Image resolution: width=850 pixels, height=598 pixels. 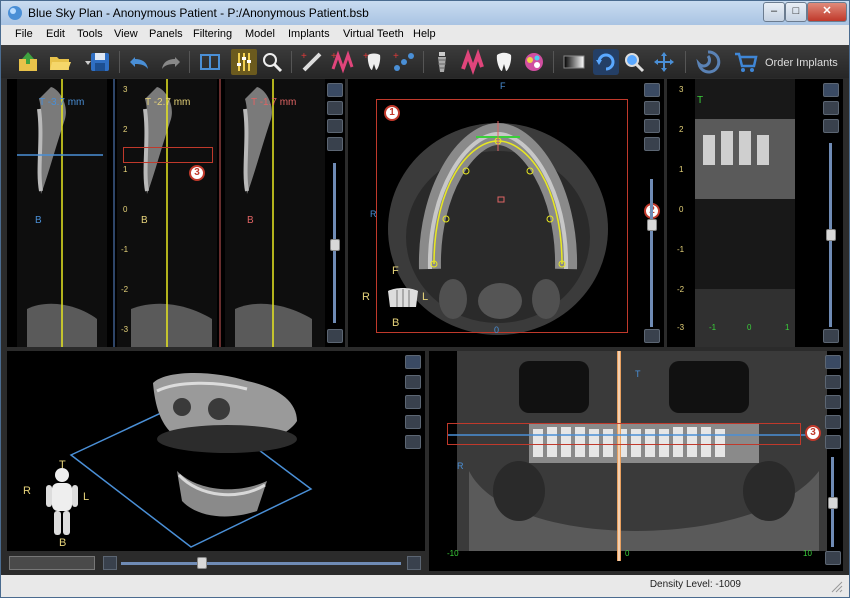 What do you see at coordinates (606, 62) in the screenshot?
I see `rotate-icon` at bounding box center [606, 62].